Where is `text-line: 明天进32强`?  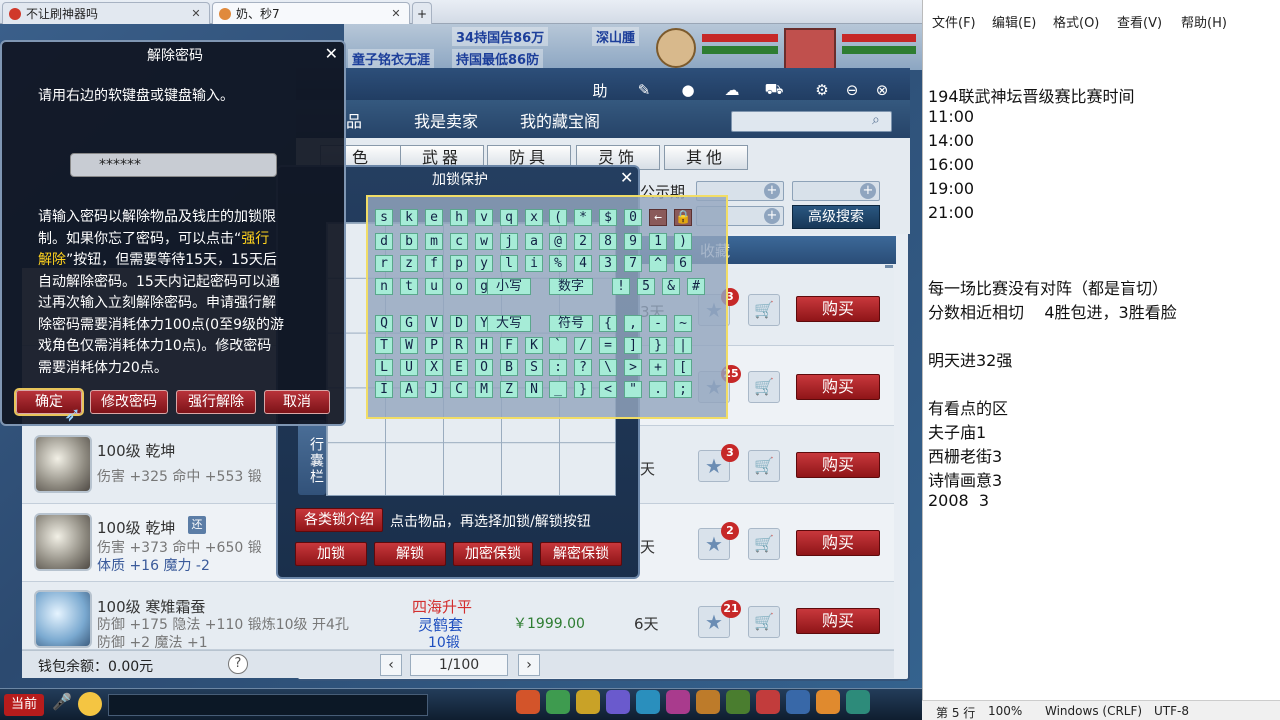 text-line: 明天进32强 is located at coordinates (970, 359).